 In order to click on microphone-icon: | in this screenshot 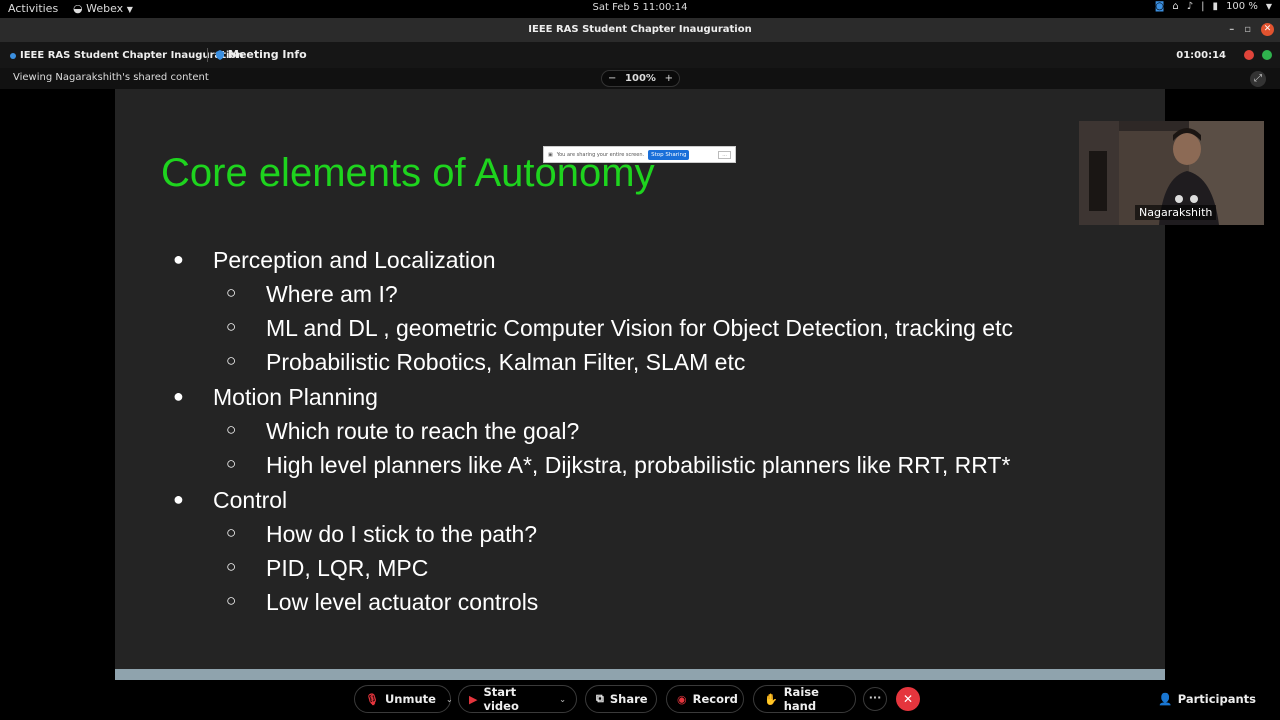, I will do `click(1203, 6)`.